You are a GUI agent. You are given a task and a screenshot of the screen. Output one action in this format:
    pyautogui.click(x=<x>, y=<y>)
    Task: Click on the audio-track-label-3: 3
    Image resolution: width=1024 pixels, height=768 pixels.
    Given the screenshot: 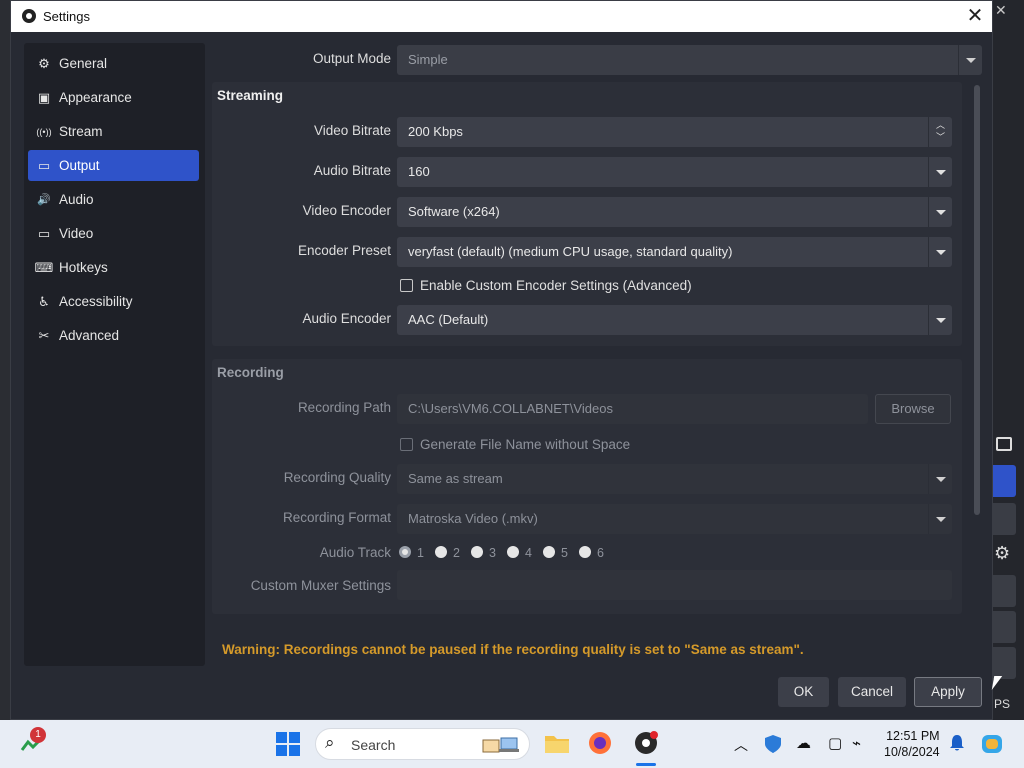 What is the action you would take?
    pyautogui.click(x=492, y=553)
    